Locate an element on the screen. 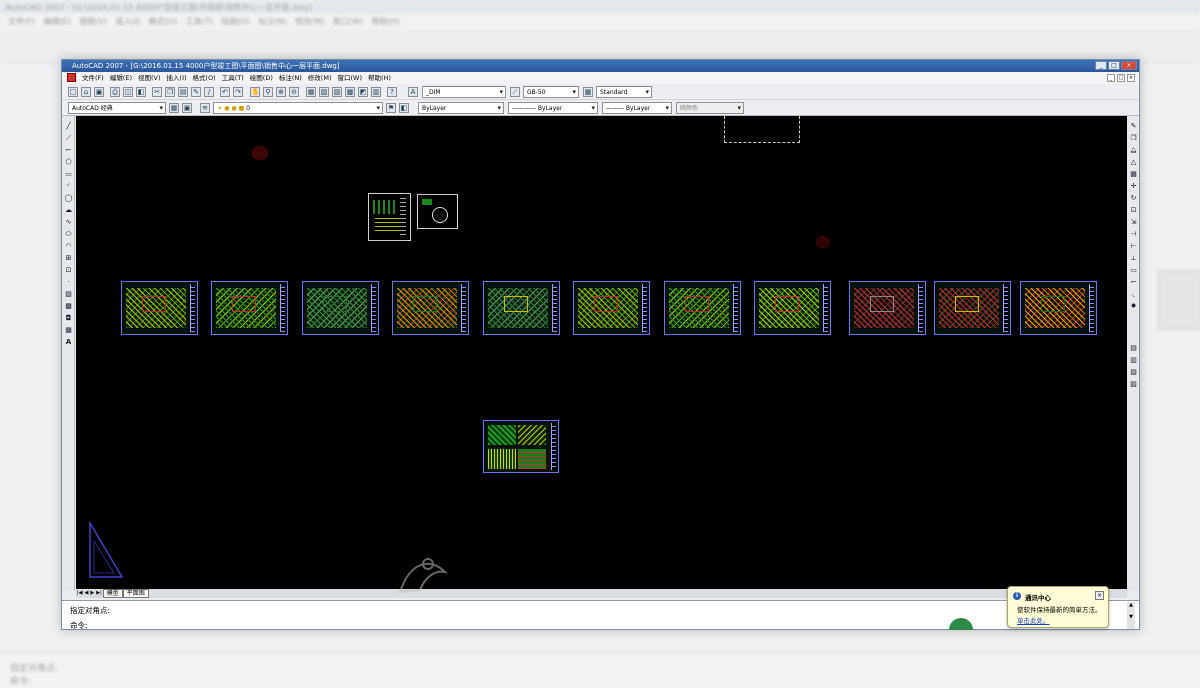 This screenshot has width=1200, height=688. table-icon: ▦ is located at coordinates (68, 330).